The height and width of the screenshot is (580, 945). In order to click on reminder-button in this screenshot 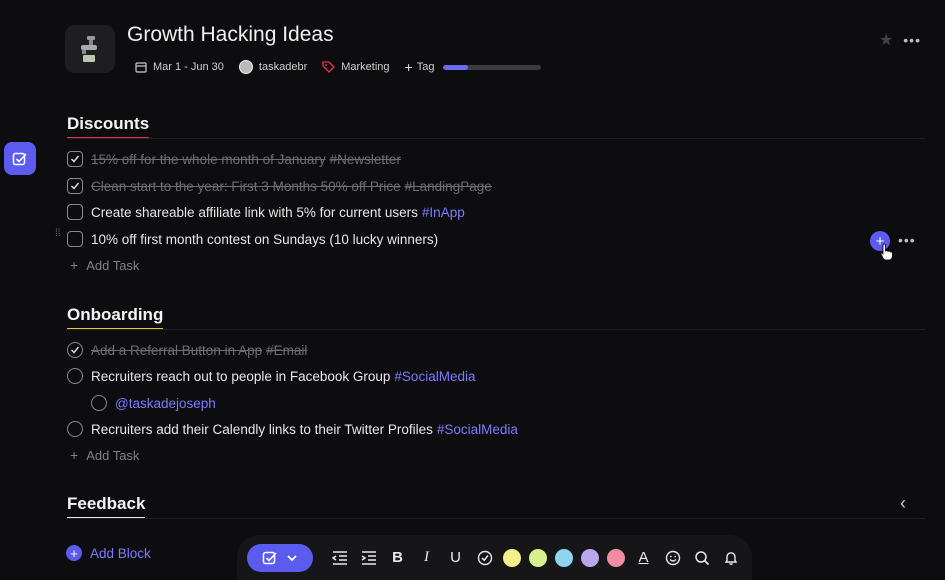, I will do `click(730, 558)`.